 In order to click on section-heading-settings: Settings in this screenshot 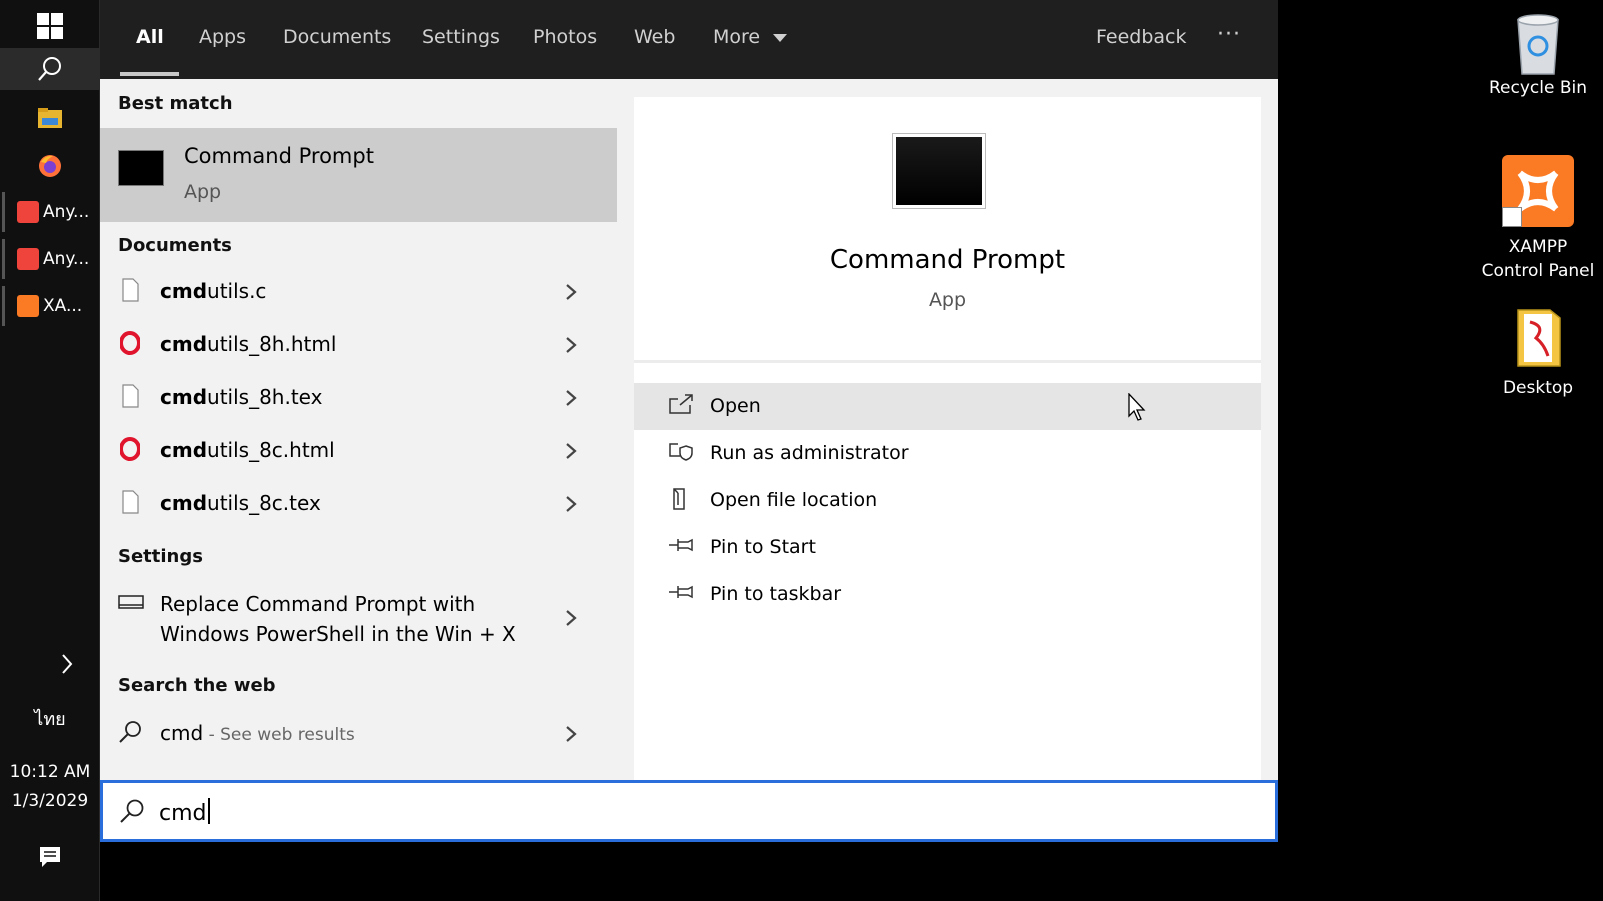, I will do `click(160, 556)`.